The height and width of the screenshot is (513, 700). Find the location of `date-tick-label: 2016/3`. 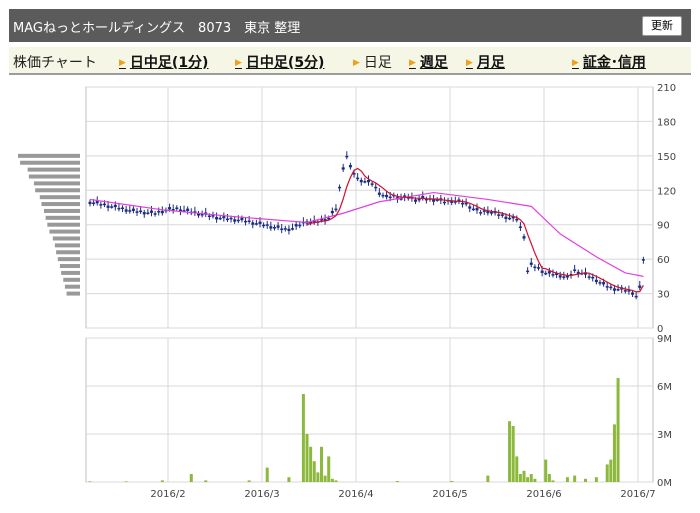

date-tick-label: 2016/3 is located at coordinates (261, 494).